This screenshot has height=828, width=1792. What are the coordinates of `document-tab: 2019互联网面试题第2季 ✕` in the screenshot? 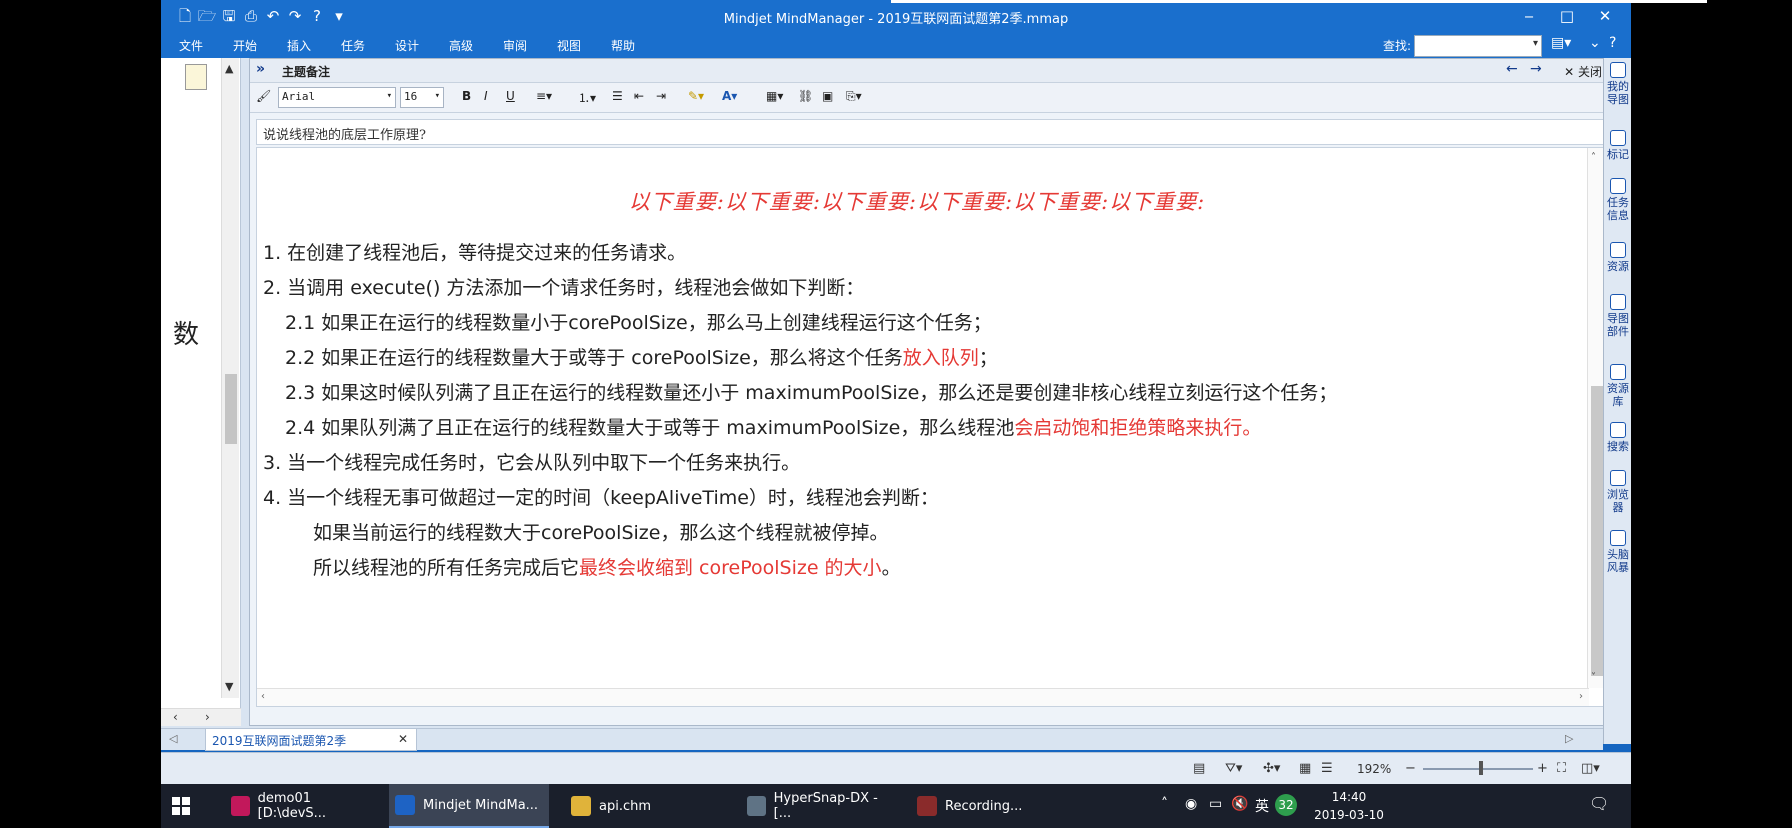 It's located at (311, 740).